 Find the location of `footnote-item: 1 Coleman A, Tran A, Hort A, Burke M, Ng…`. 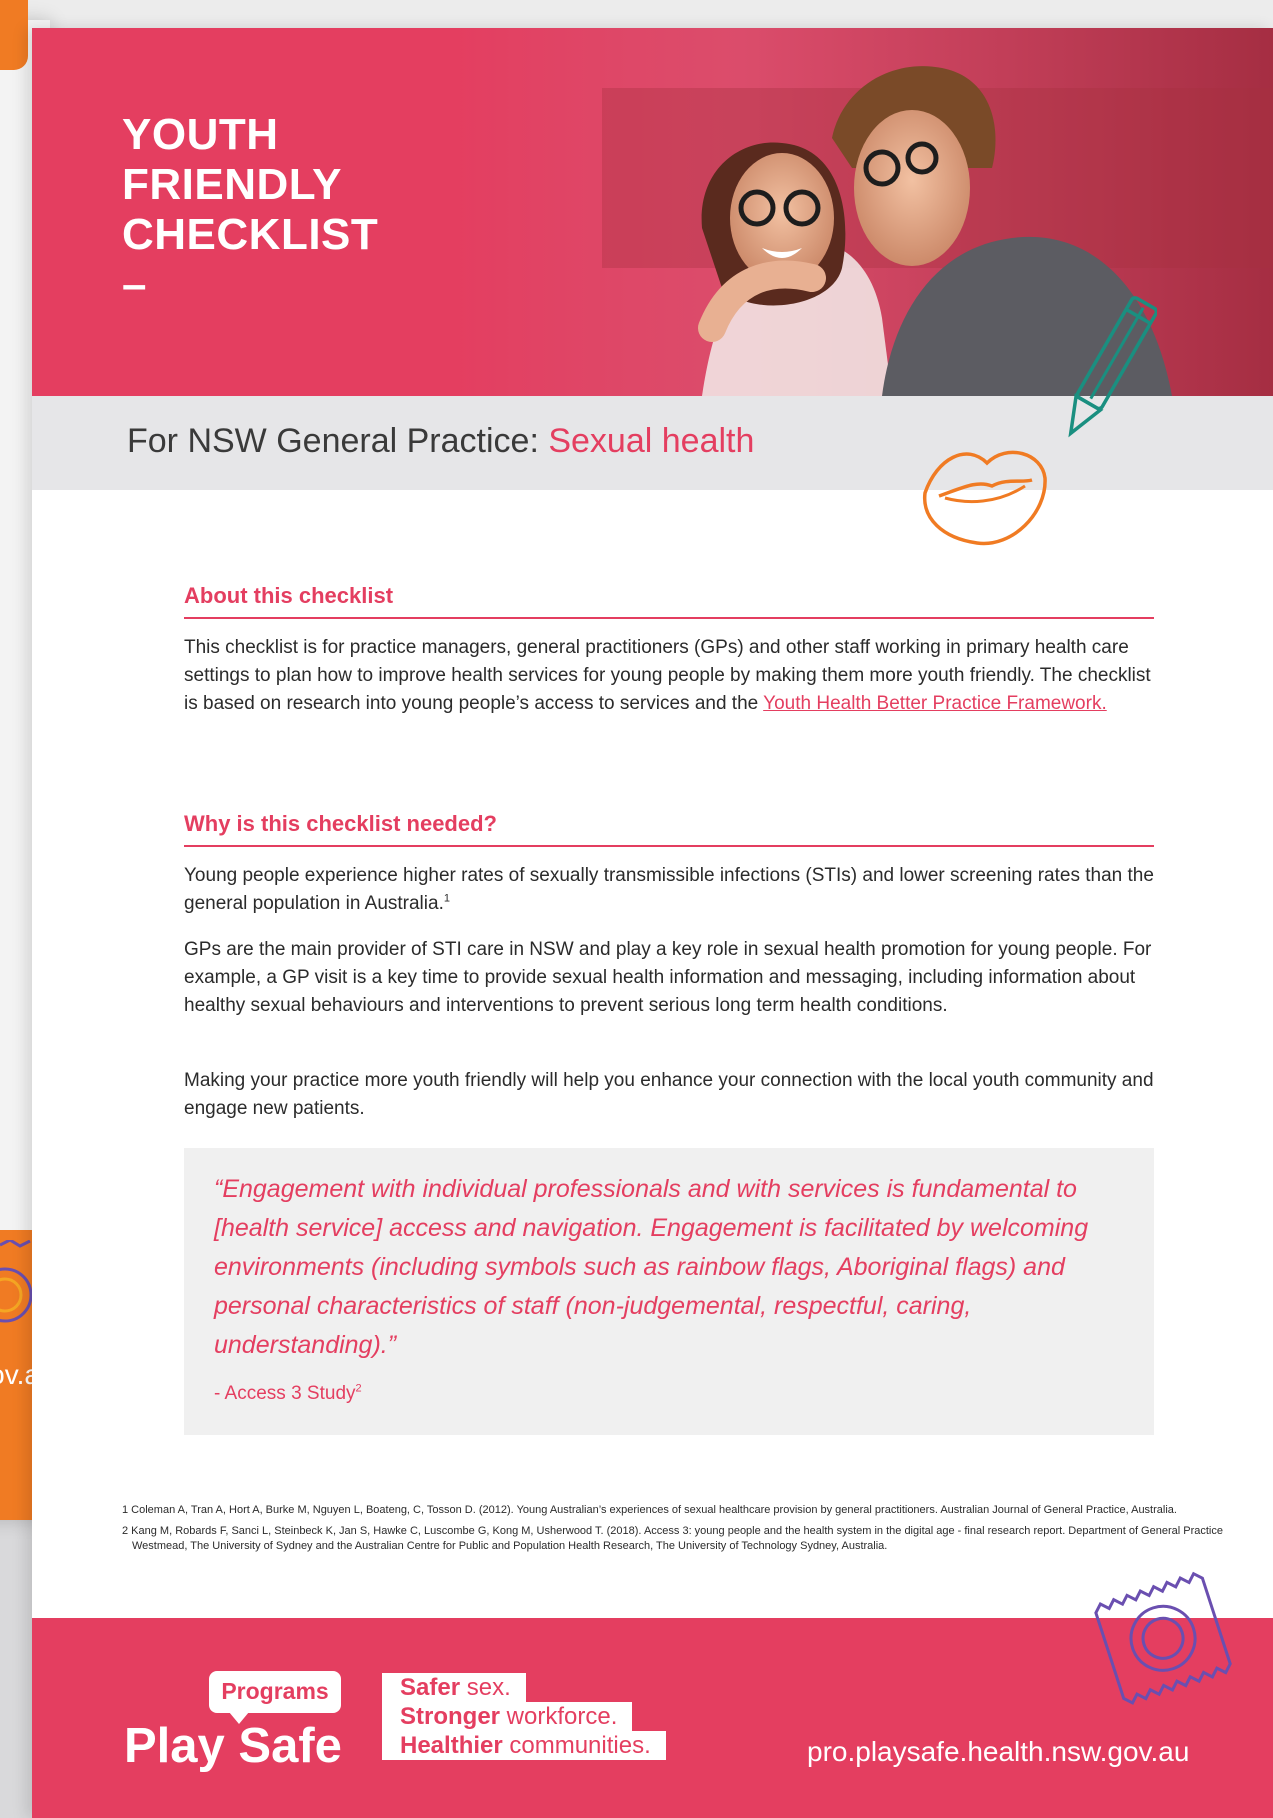

footnote-item: 1 Coleman A, Tran A, Hort A, Burke M, Ng… is located at coordinates (649, 1510).